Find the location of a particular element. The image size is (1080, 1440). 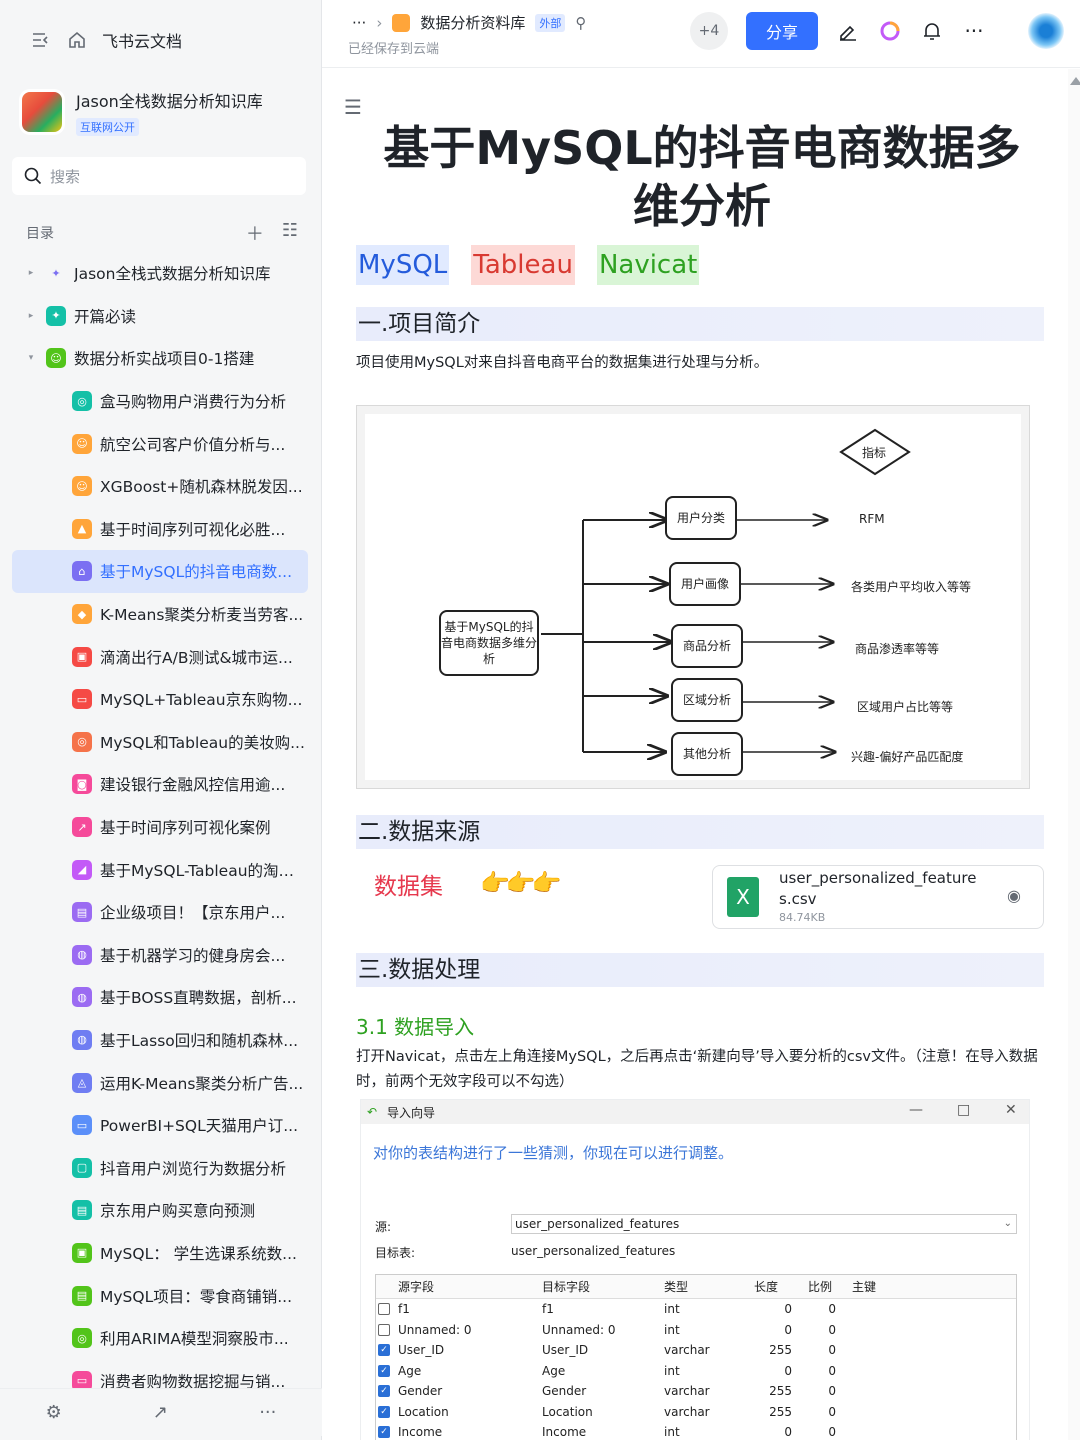

kb-title: Jason全栈数据分析知识库 is located at coordinates (169, 101).